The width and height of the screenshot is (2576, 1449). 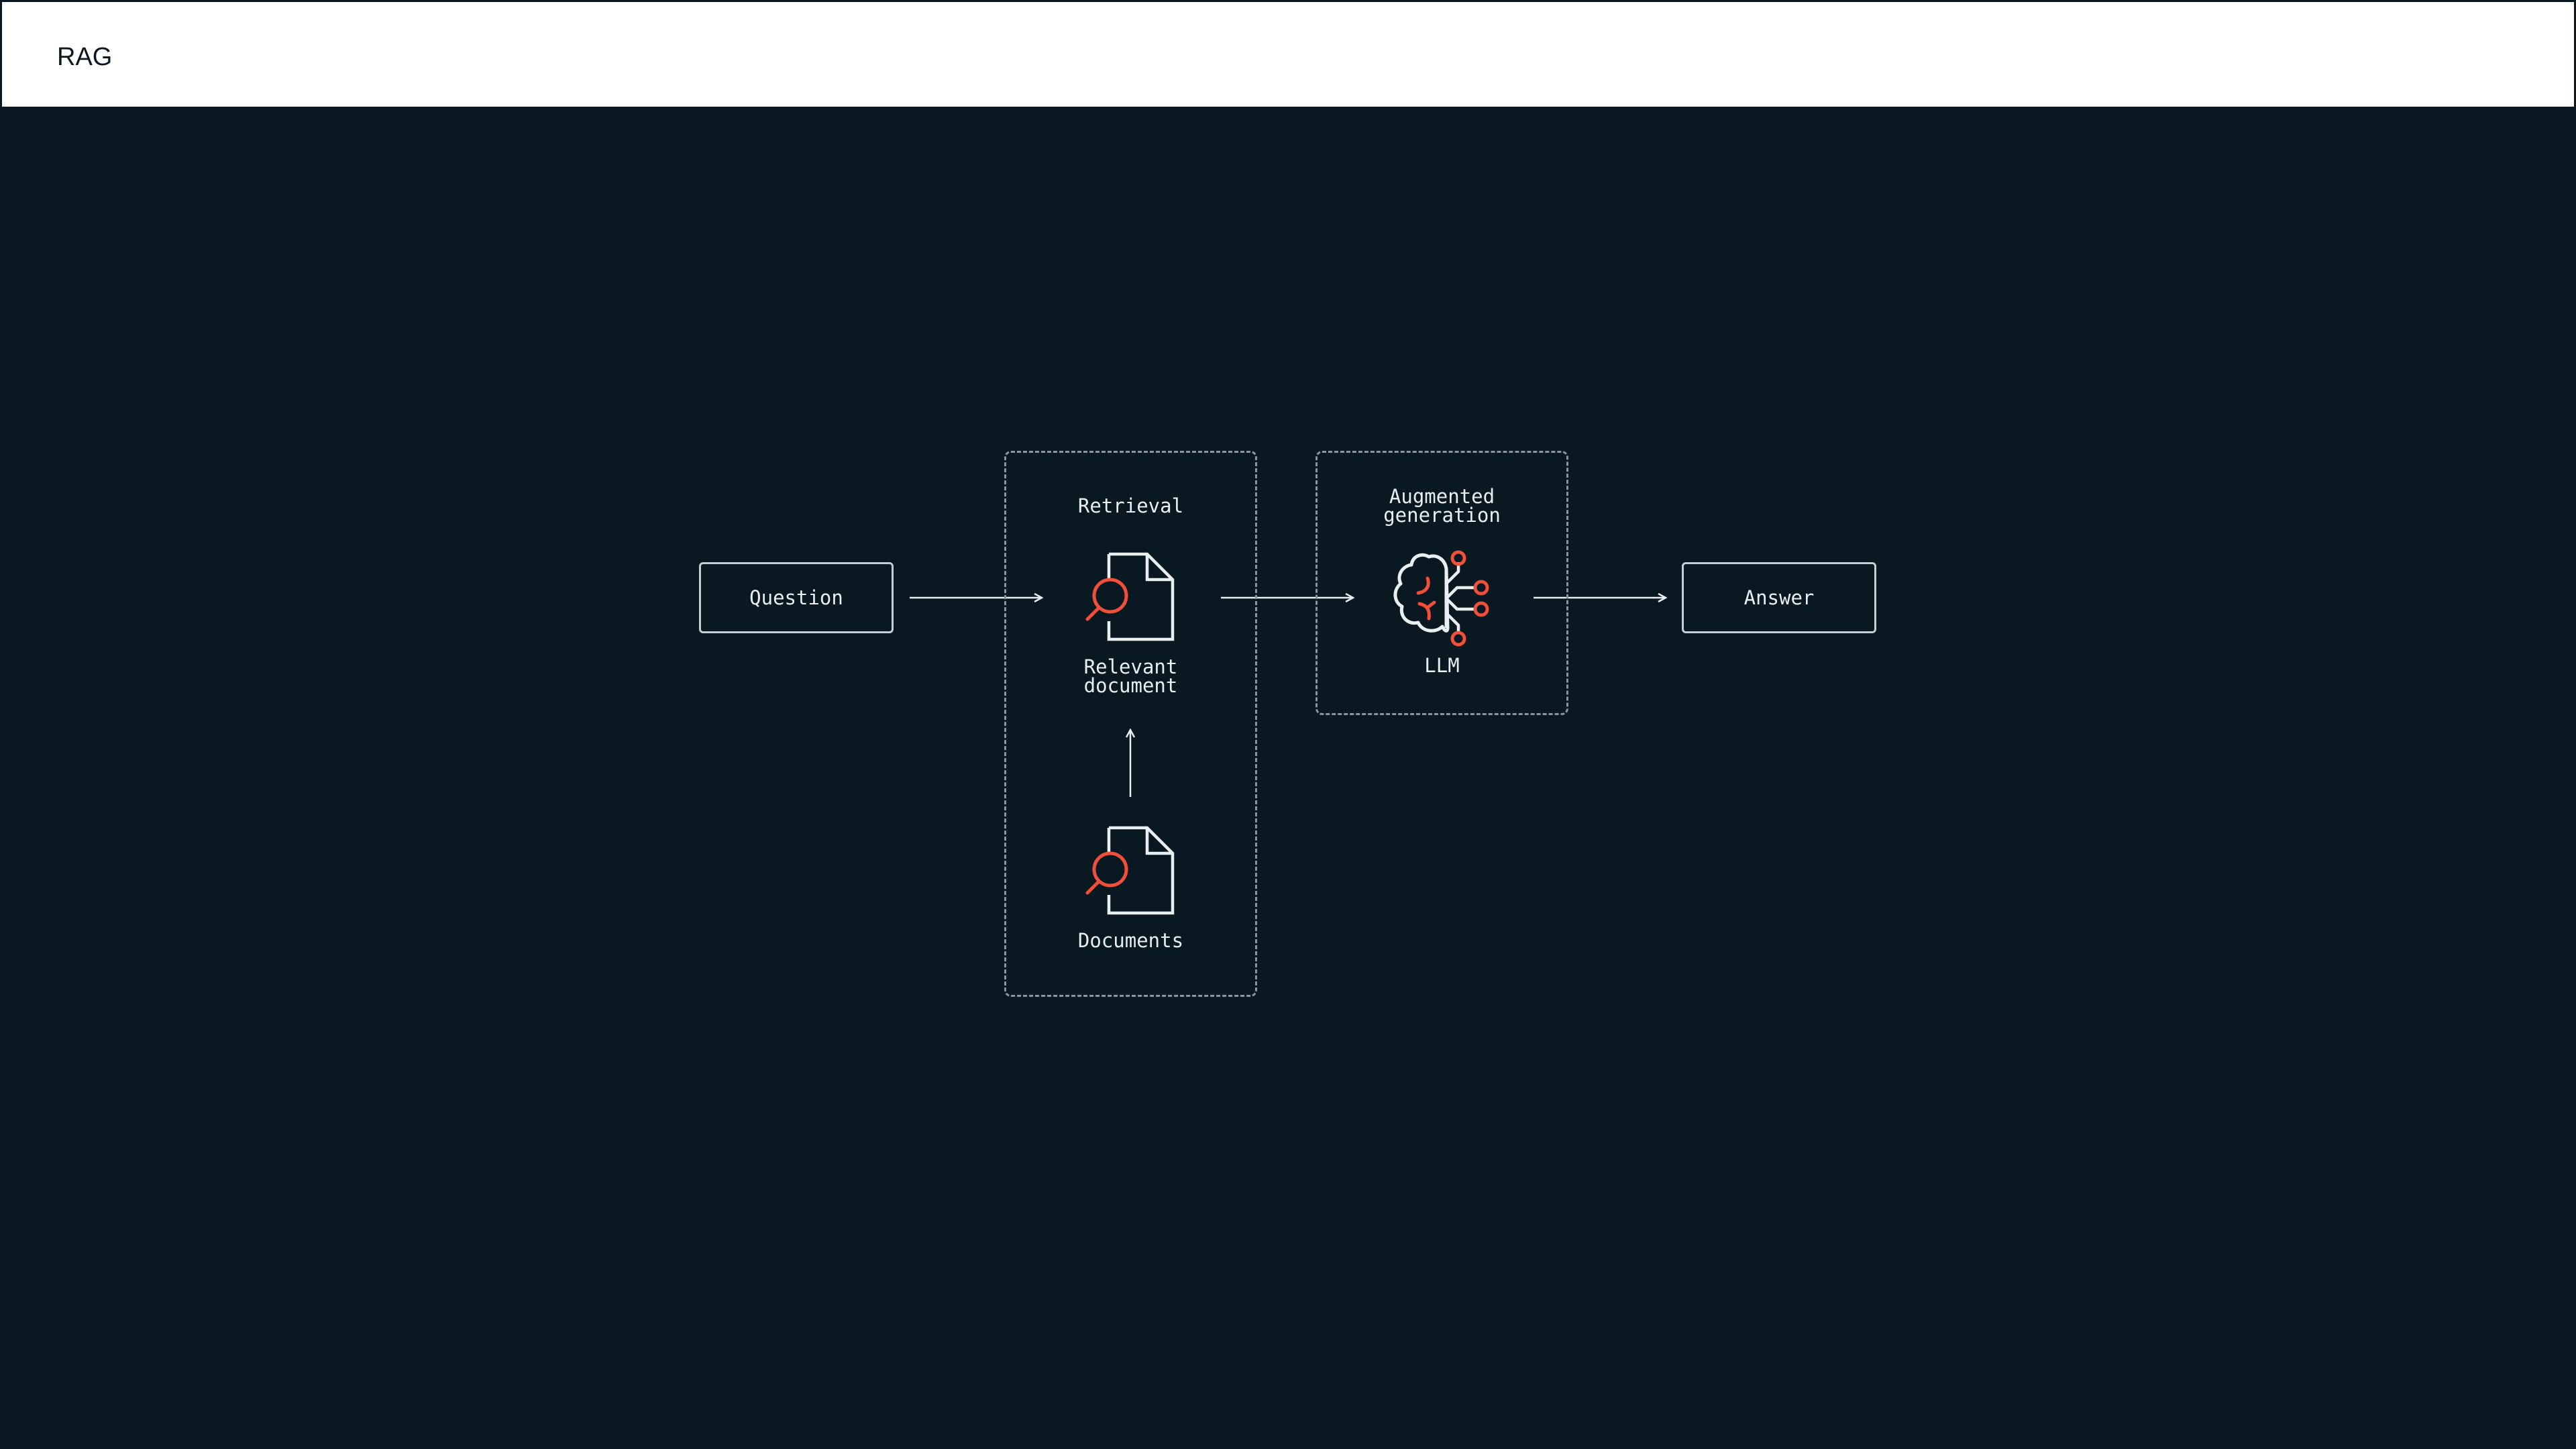 What do you see at coordinates (1442, 665) in the screenshot?
I see `llm-label: LLM` at bounding box center [1442, 665].